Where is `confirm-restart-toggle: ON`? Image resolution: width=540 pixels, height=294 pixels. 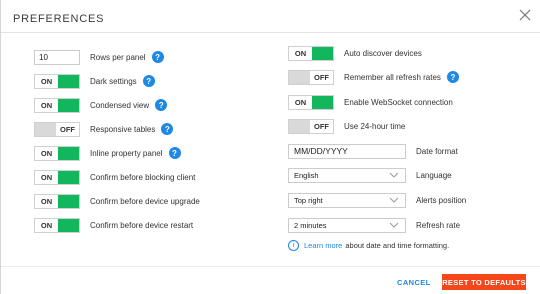 confirm-restart-toggle: ON is located at coordinates (57, 225).